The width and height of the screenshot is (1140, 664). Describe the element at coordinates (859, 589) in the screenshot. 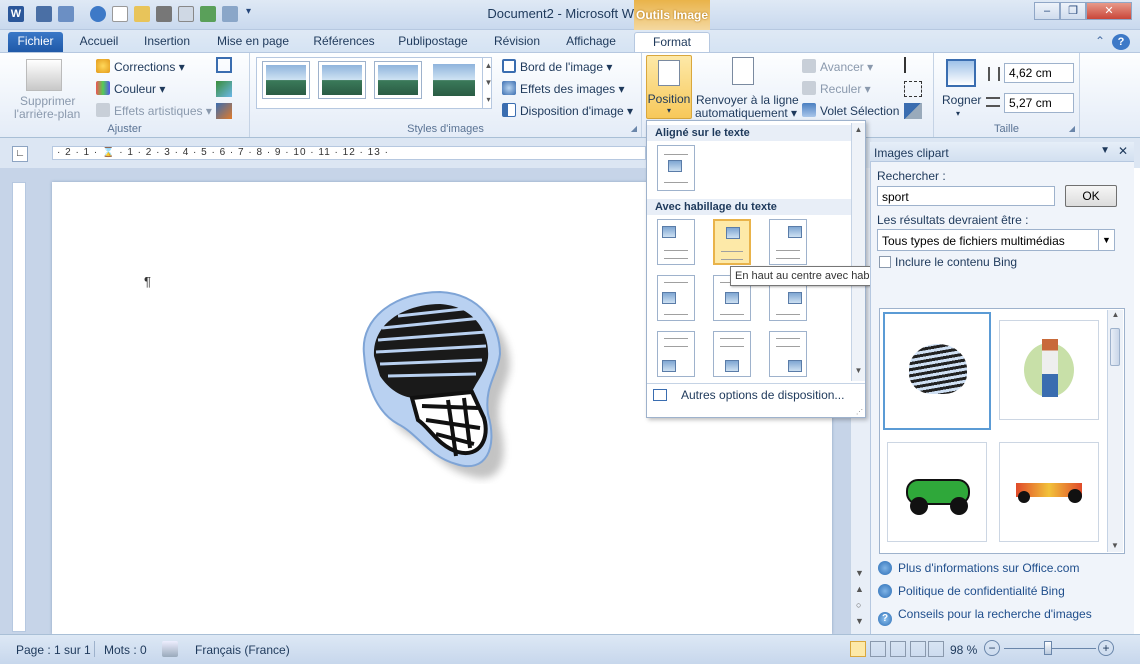

I see `prev-page-icon: ▲` at that location.